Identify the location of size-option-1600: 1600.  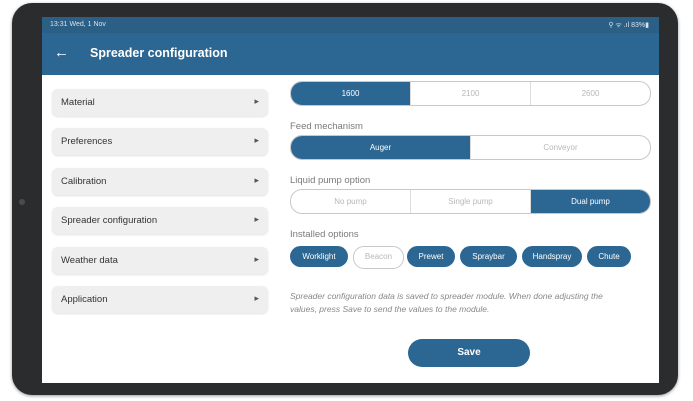
(351, 93).